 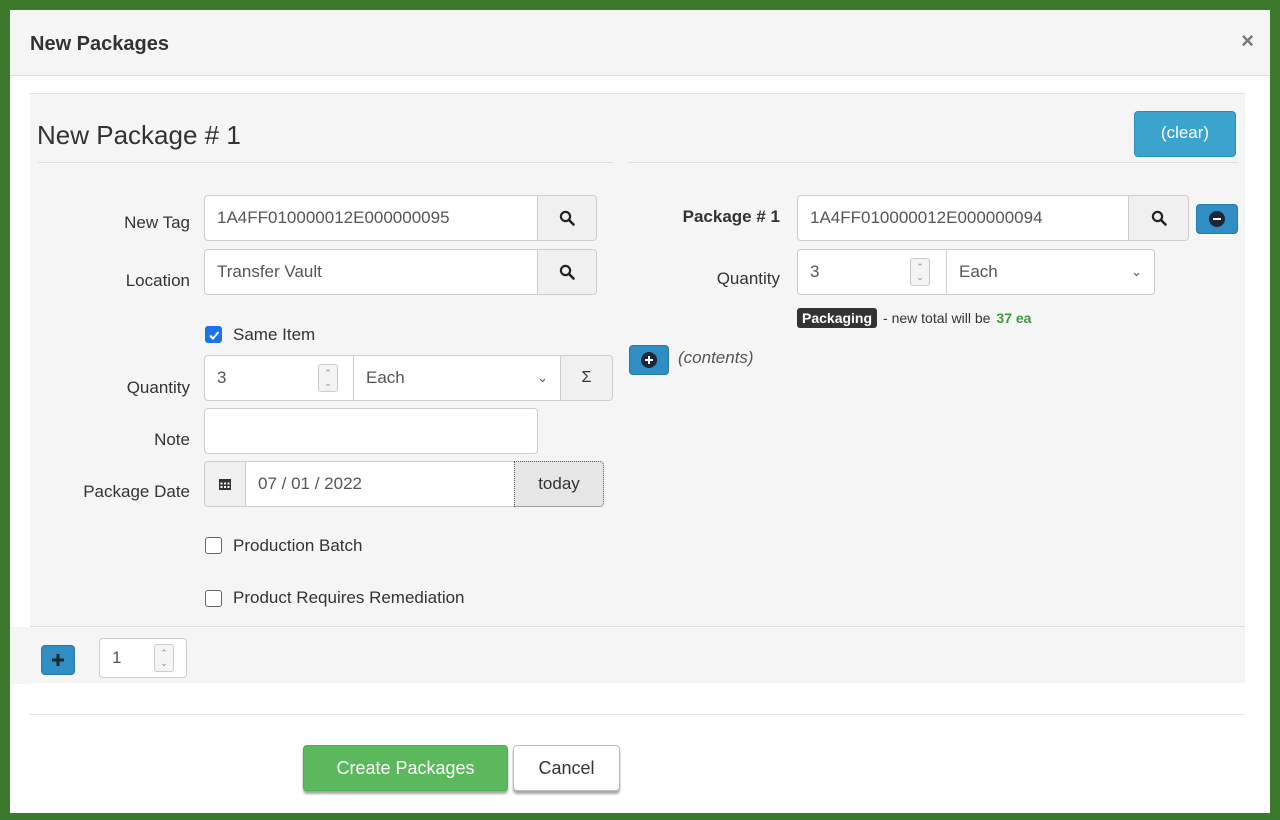 I want to click on calendar-icon, so click(x=225, y=484).